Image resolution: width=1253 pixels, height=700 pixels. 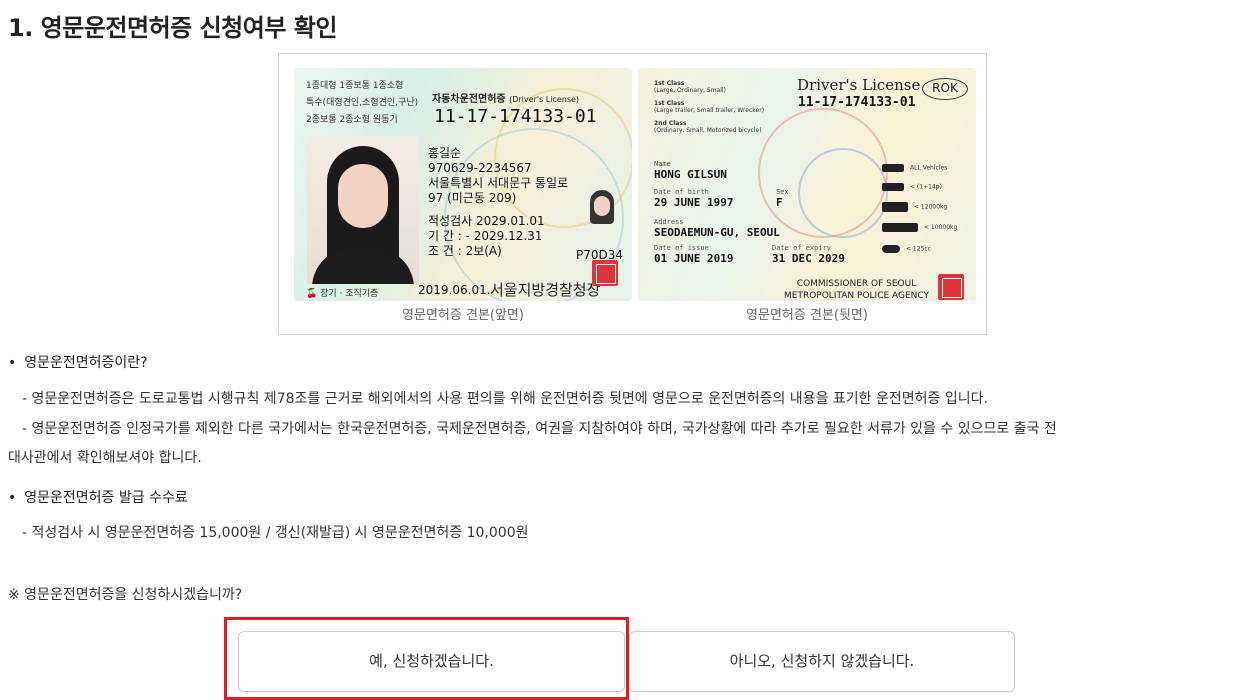 What do you see at coordinates (515, 116) in the screenshot?
I see `license-number: 11-17-174133-01` at bounding box center [515, 116].